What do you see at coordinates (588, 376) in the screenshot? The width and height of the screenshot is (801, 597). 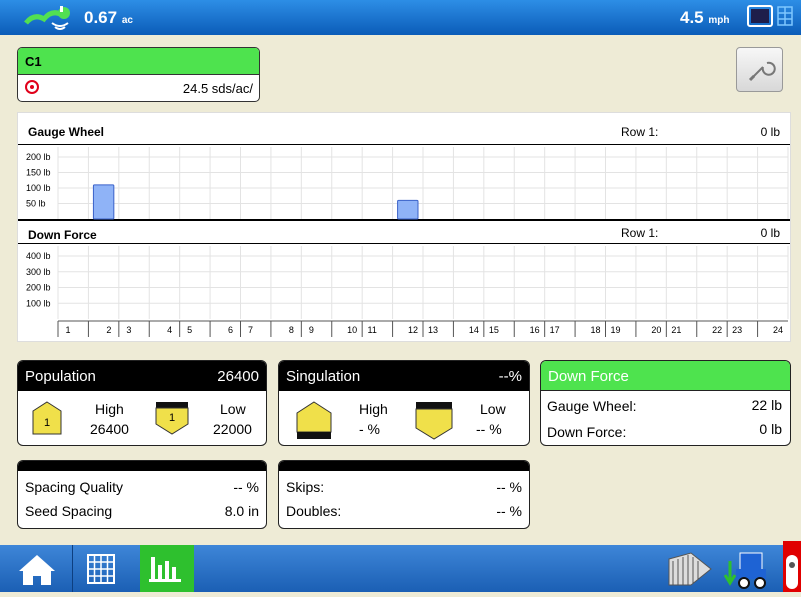 I see `down-force-title: Down Force` at bounding box center [588, 376].